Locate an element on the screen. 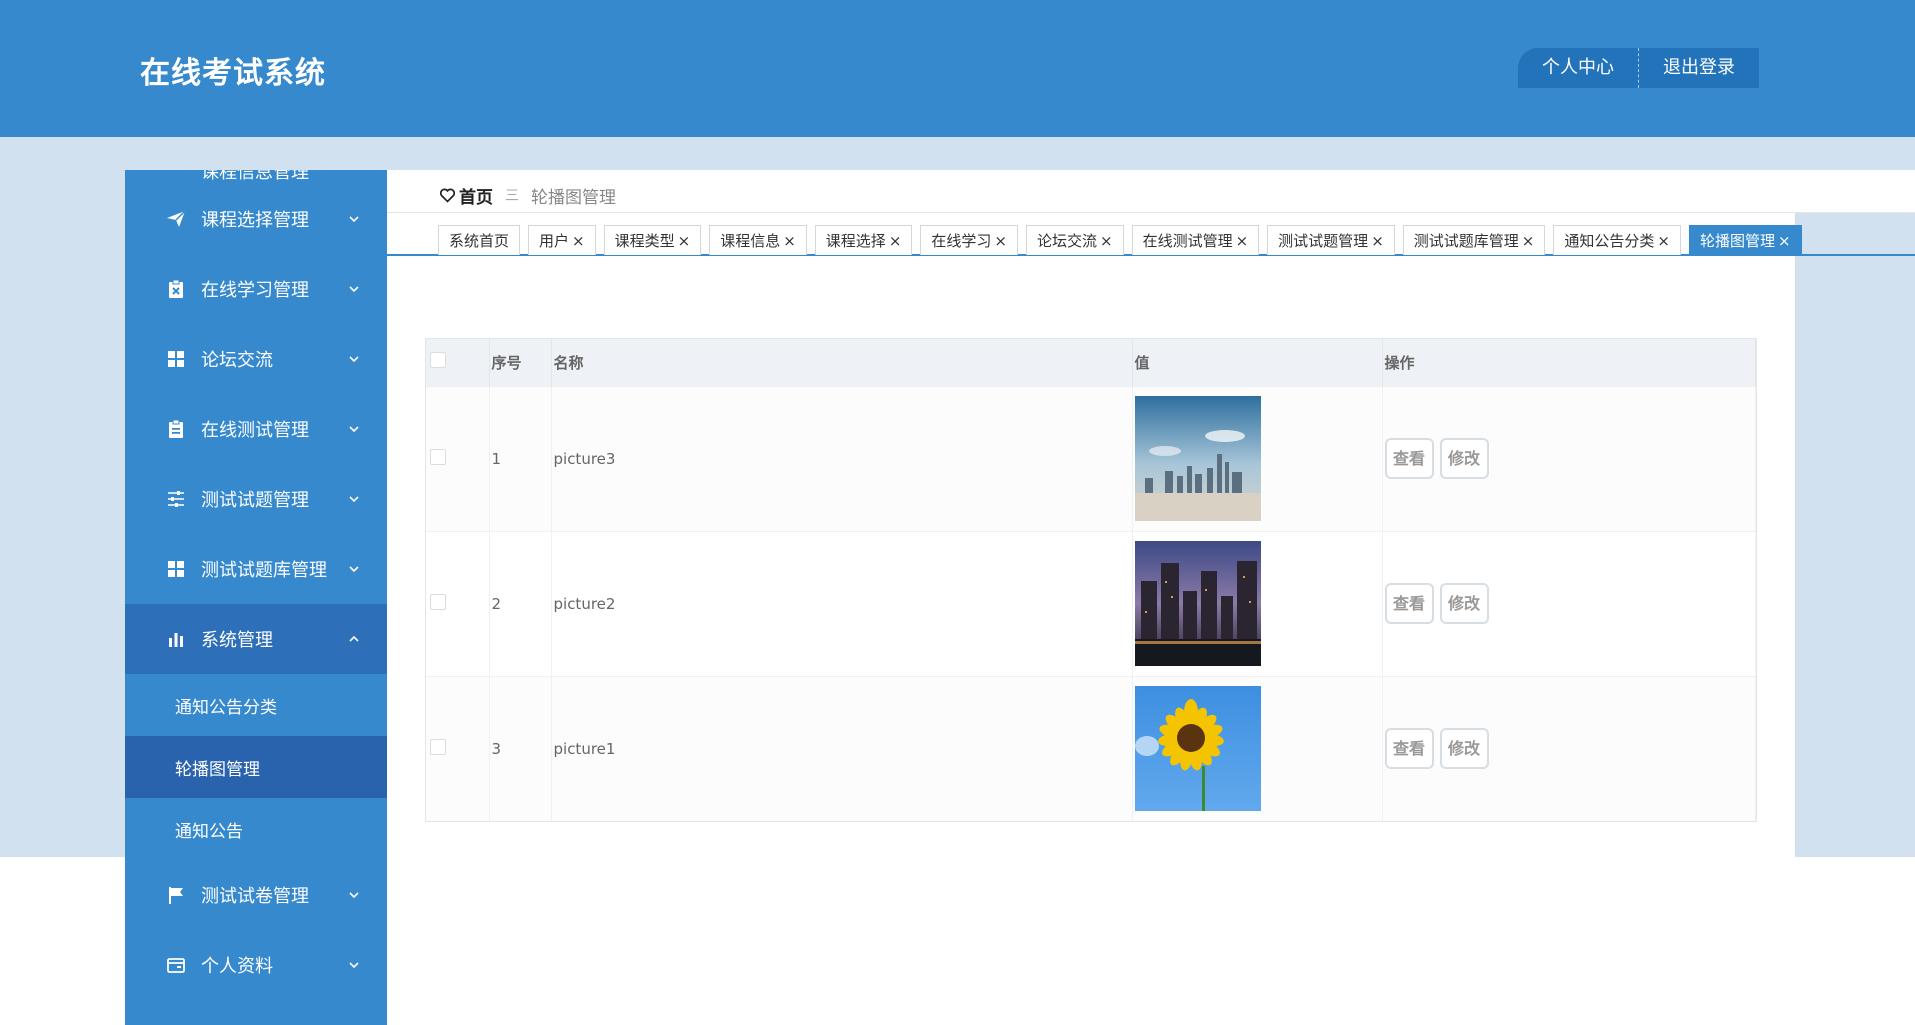 Image resolution: width=1915 pixels, height=1025 pixels. tab-10: 通知公告分类 × is located at coordinates (1617, 240).